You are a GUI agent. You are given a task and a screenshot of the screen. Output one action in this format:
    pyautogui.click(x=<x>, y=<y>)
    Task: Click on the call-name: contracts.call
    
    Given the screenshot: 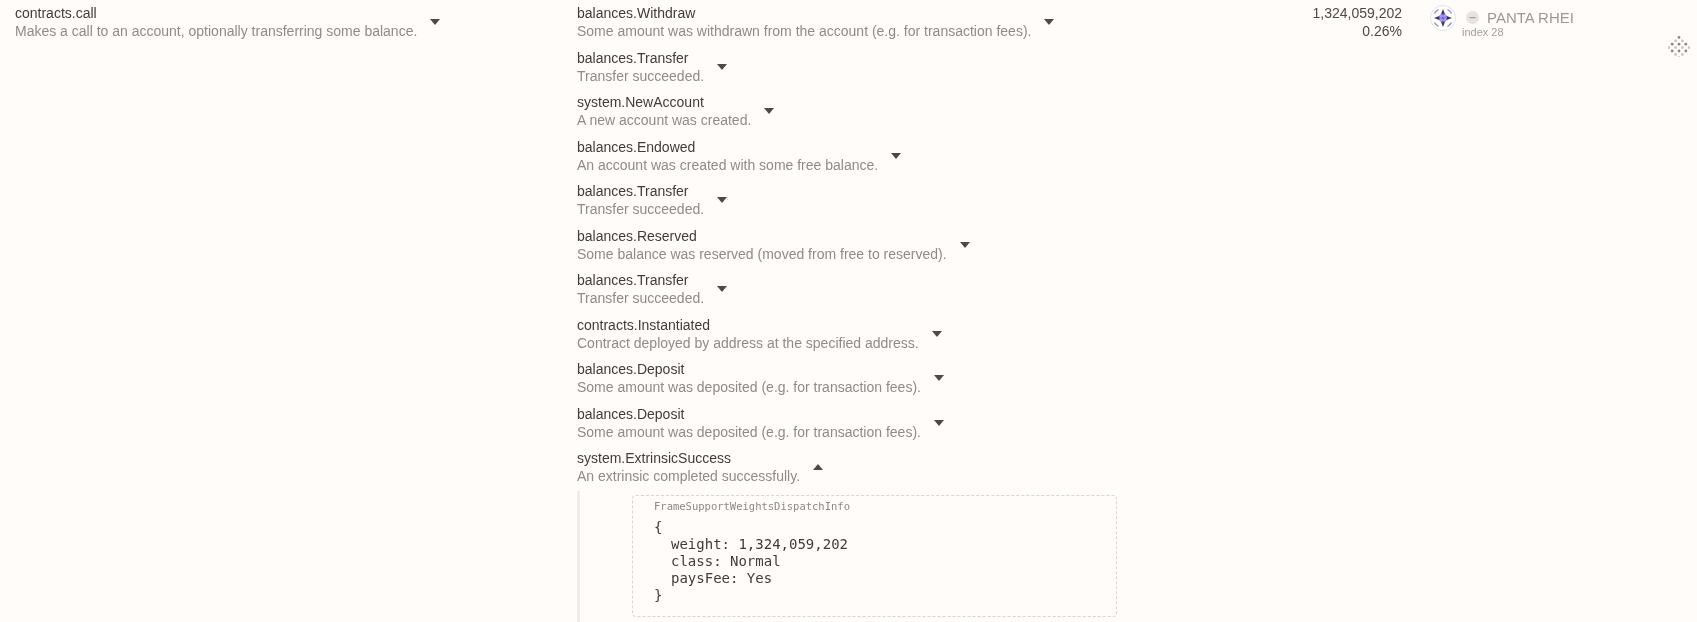 What is the action you would take?
    pyautogui.click(x=56, y=13)
    